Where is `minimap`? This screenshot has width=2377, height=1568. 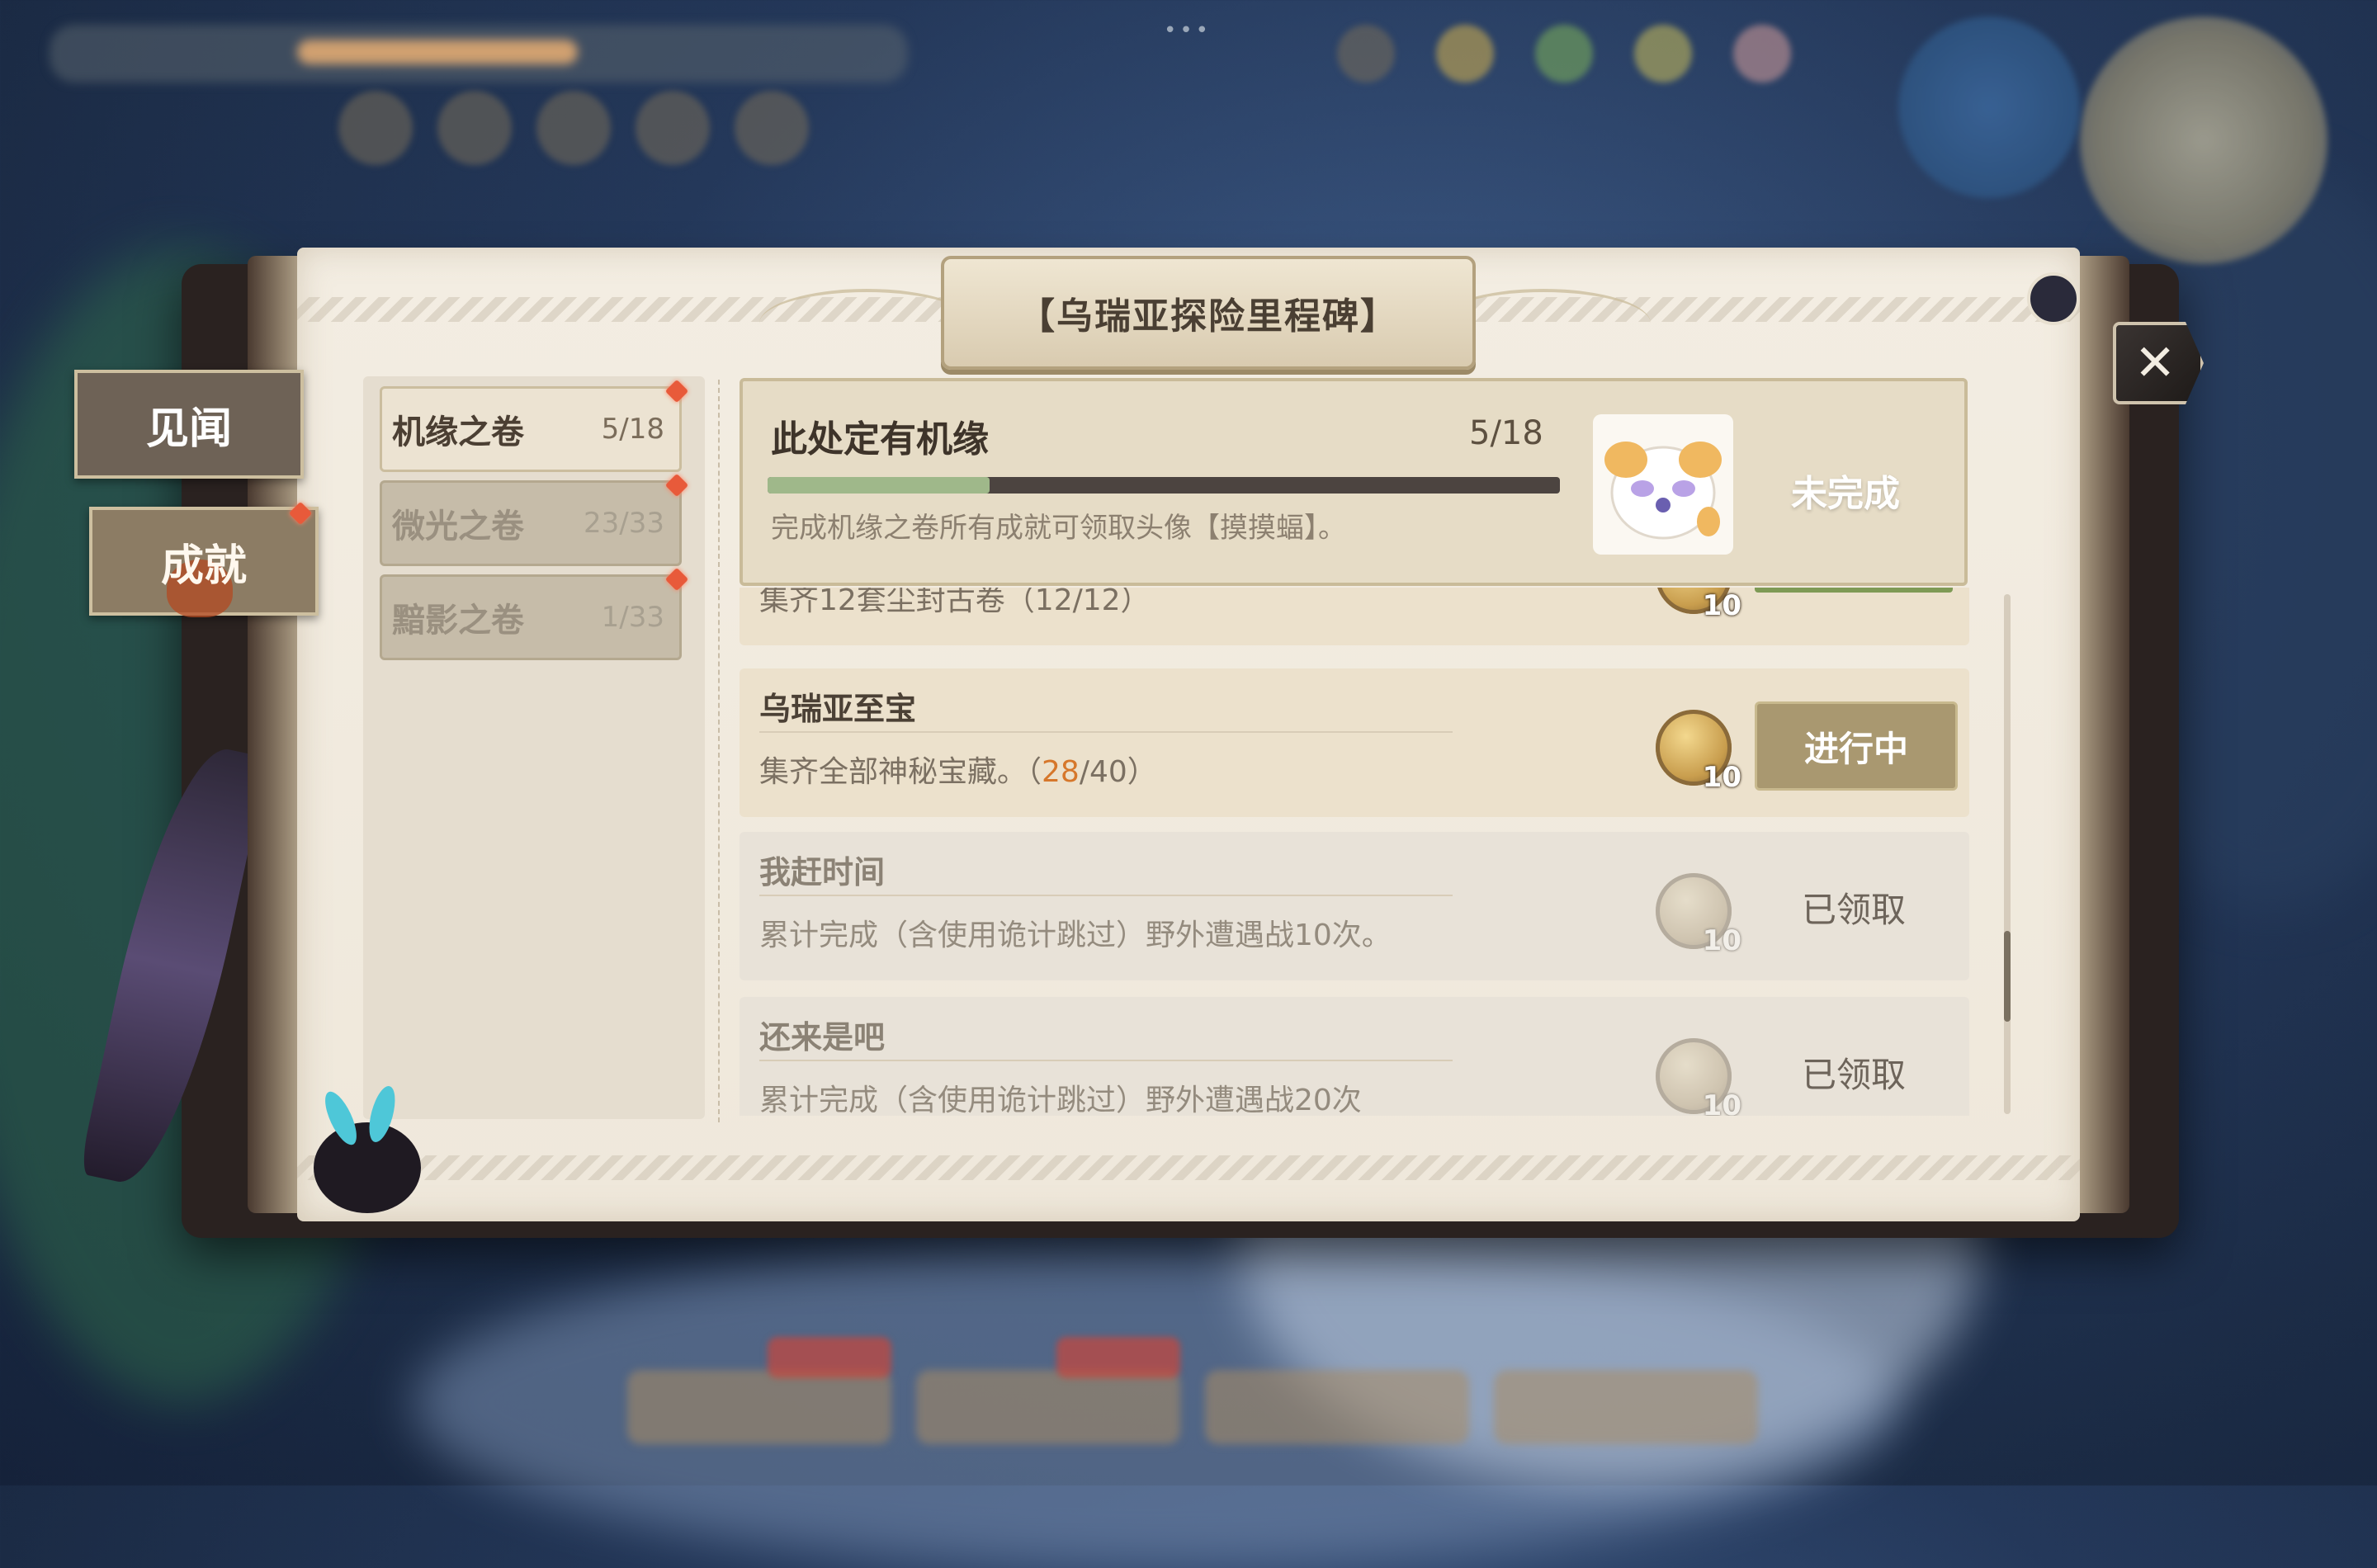
minimap is located at coordinates (2203, 140).